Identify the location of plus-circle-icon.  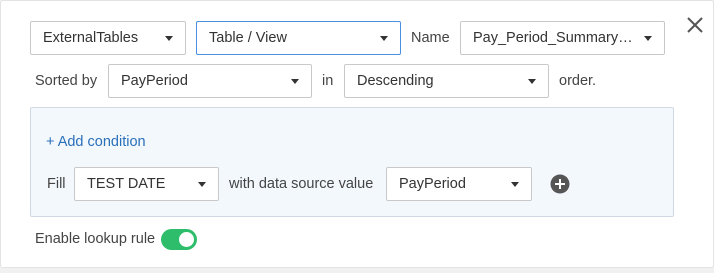
(560, 184).